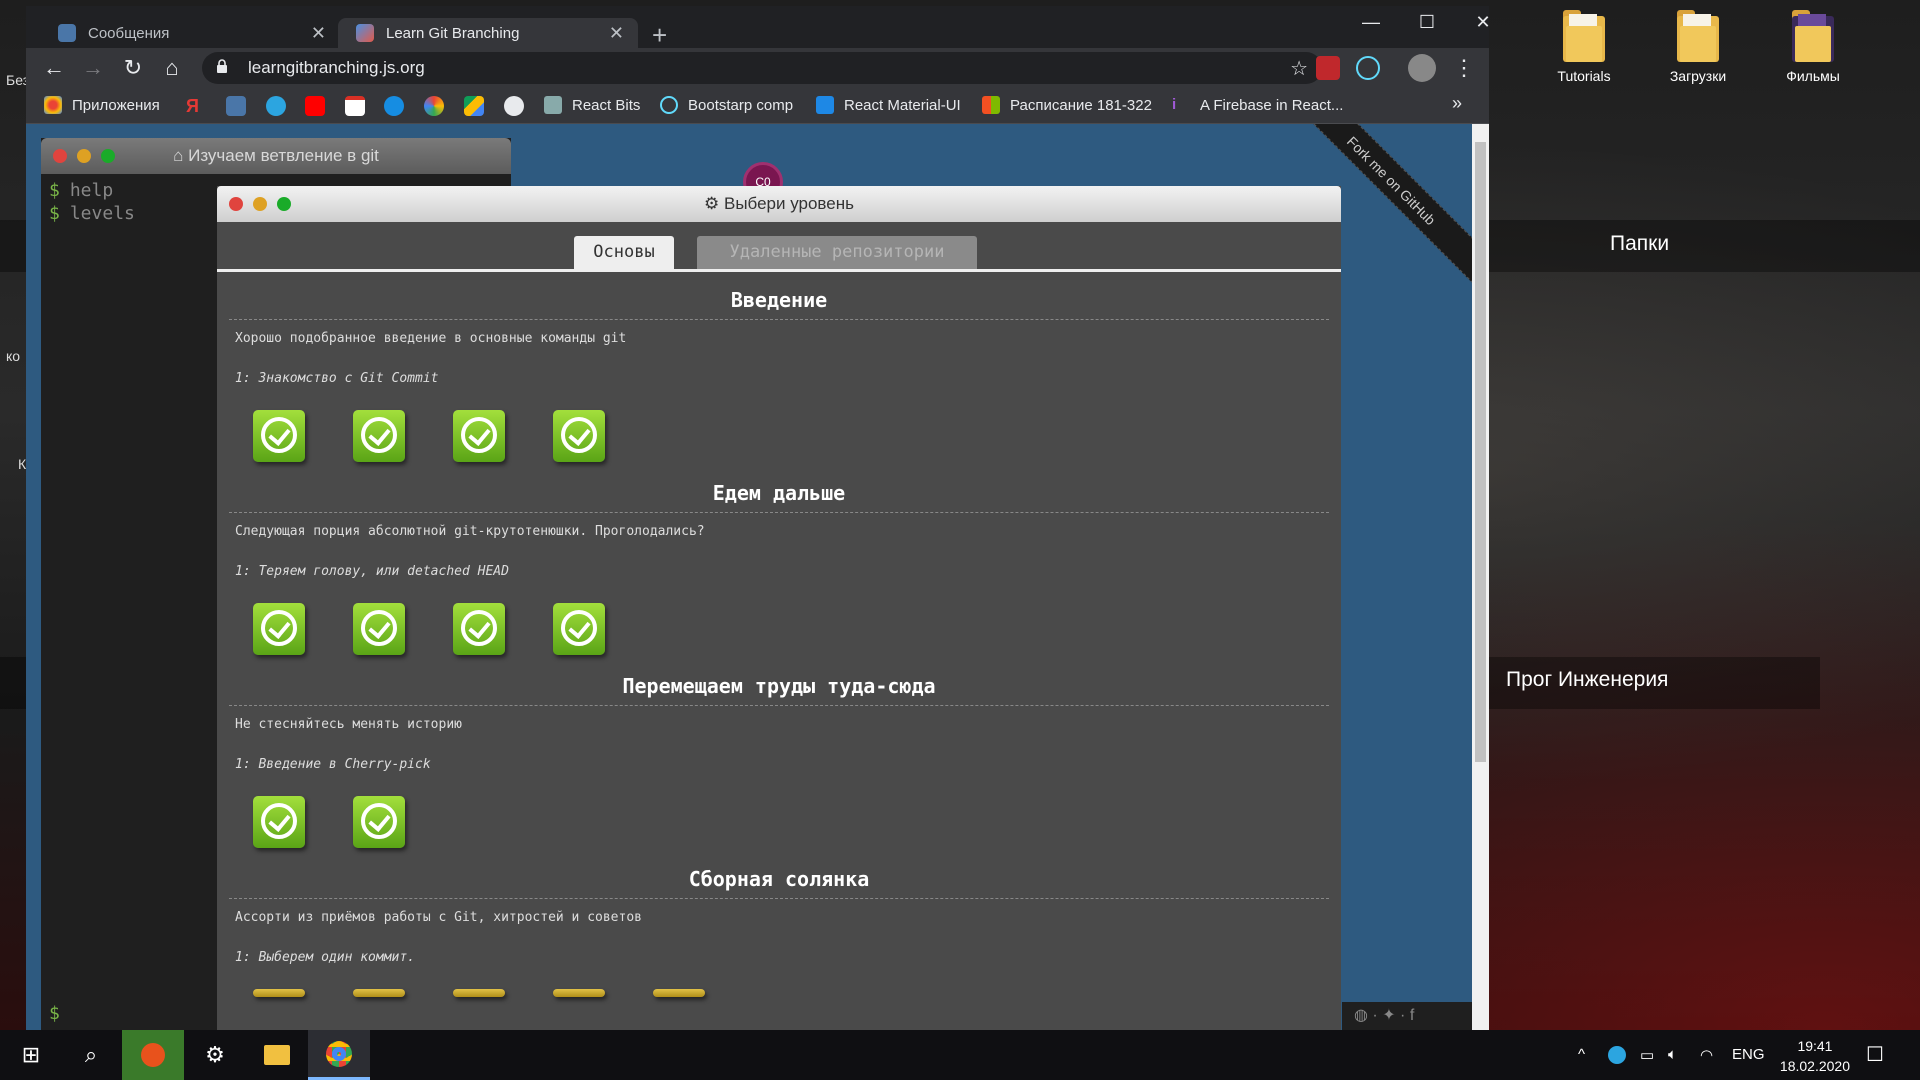 Image resolution: width=1920 pixels, height=1080 pixels. I want to click on bookmark-apps: Приложения, so click(102, 105).